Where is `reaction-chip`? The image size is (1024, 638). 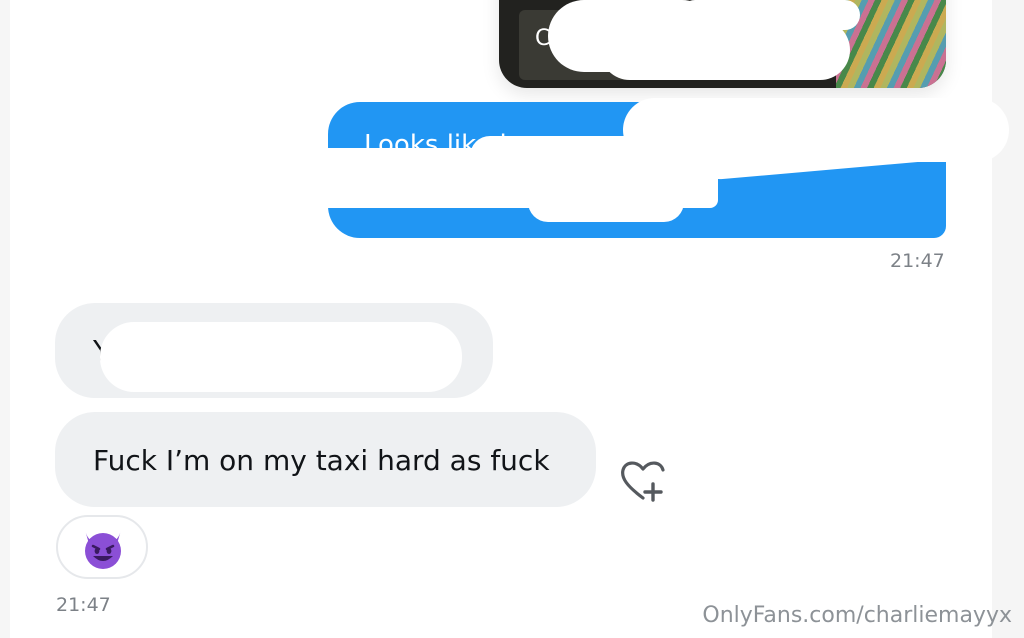 reaction-chip is located at coordinates (102, 547).